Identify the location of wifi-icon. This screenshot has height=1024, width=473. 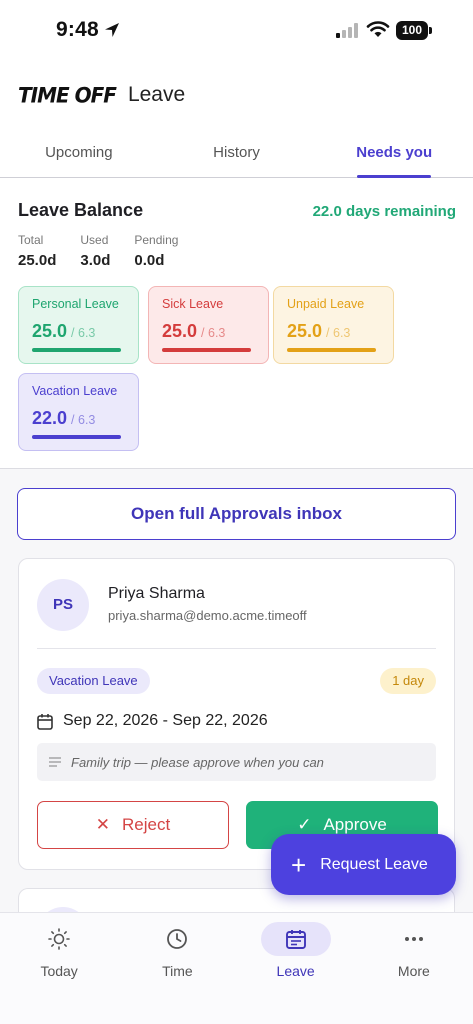
(378, 29).